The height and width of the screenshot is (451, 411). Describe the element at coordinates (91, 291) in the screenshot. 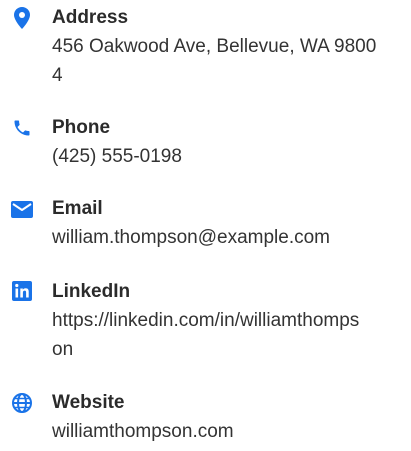

I see `linkedin-label: LinkedIn` at that location.